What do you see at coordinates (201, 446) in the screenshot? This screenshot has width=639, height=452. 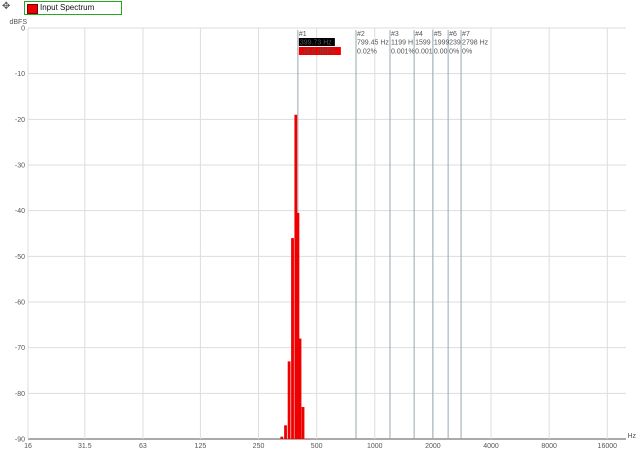 I see `x-tick-label: 125` at bounding box center [201, 446].